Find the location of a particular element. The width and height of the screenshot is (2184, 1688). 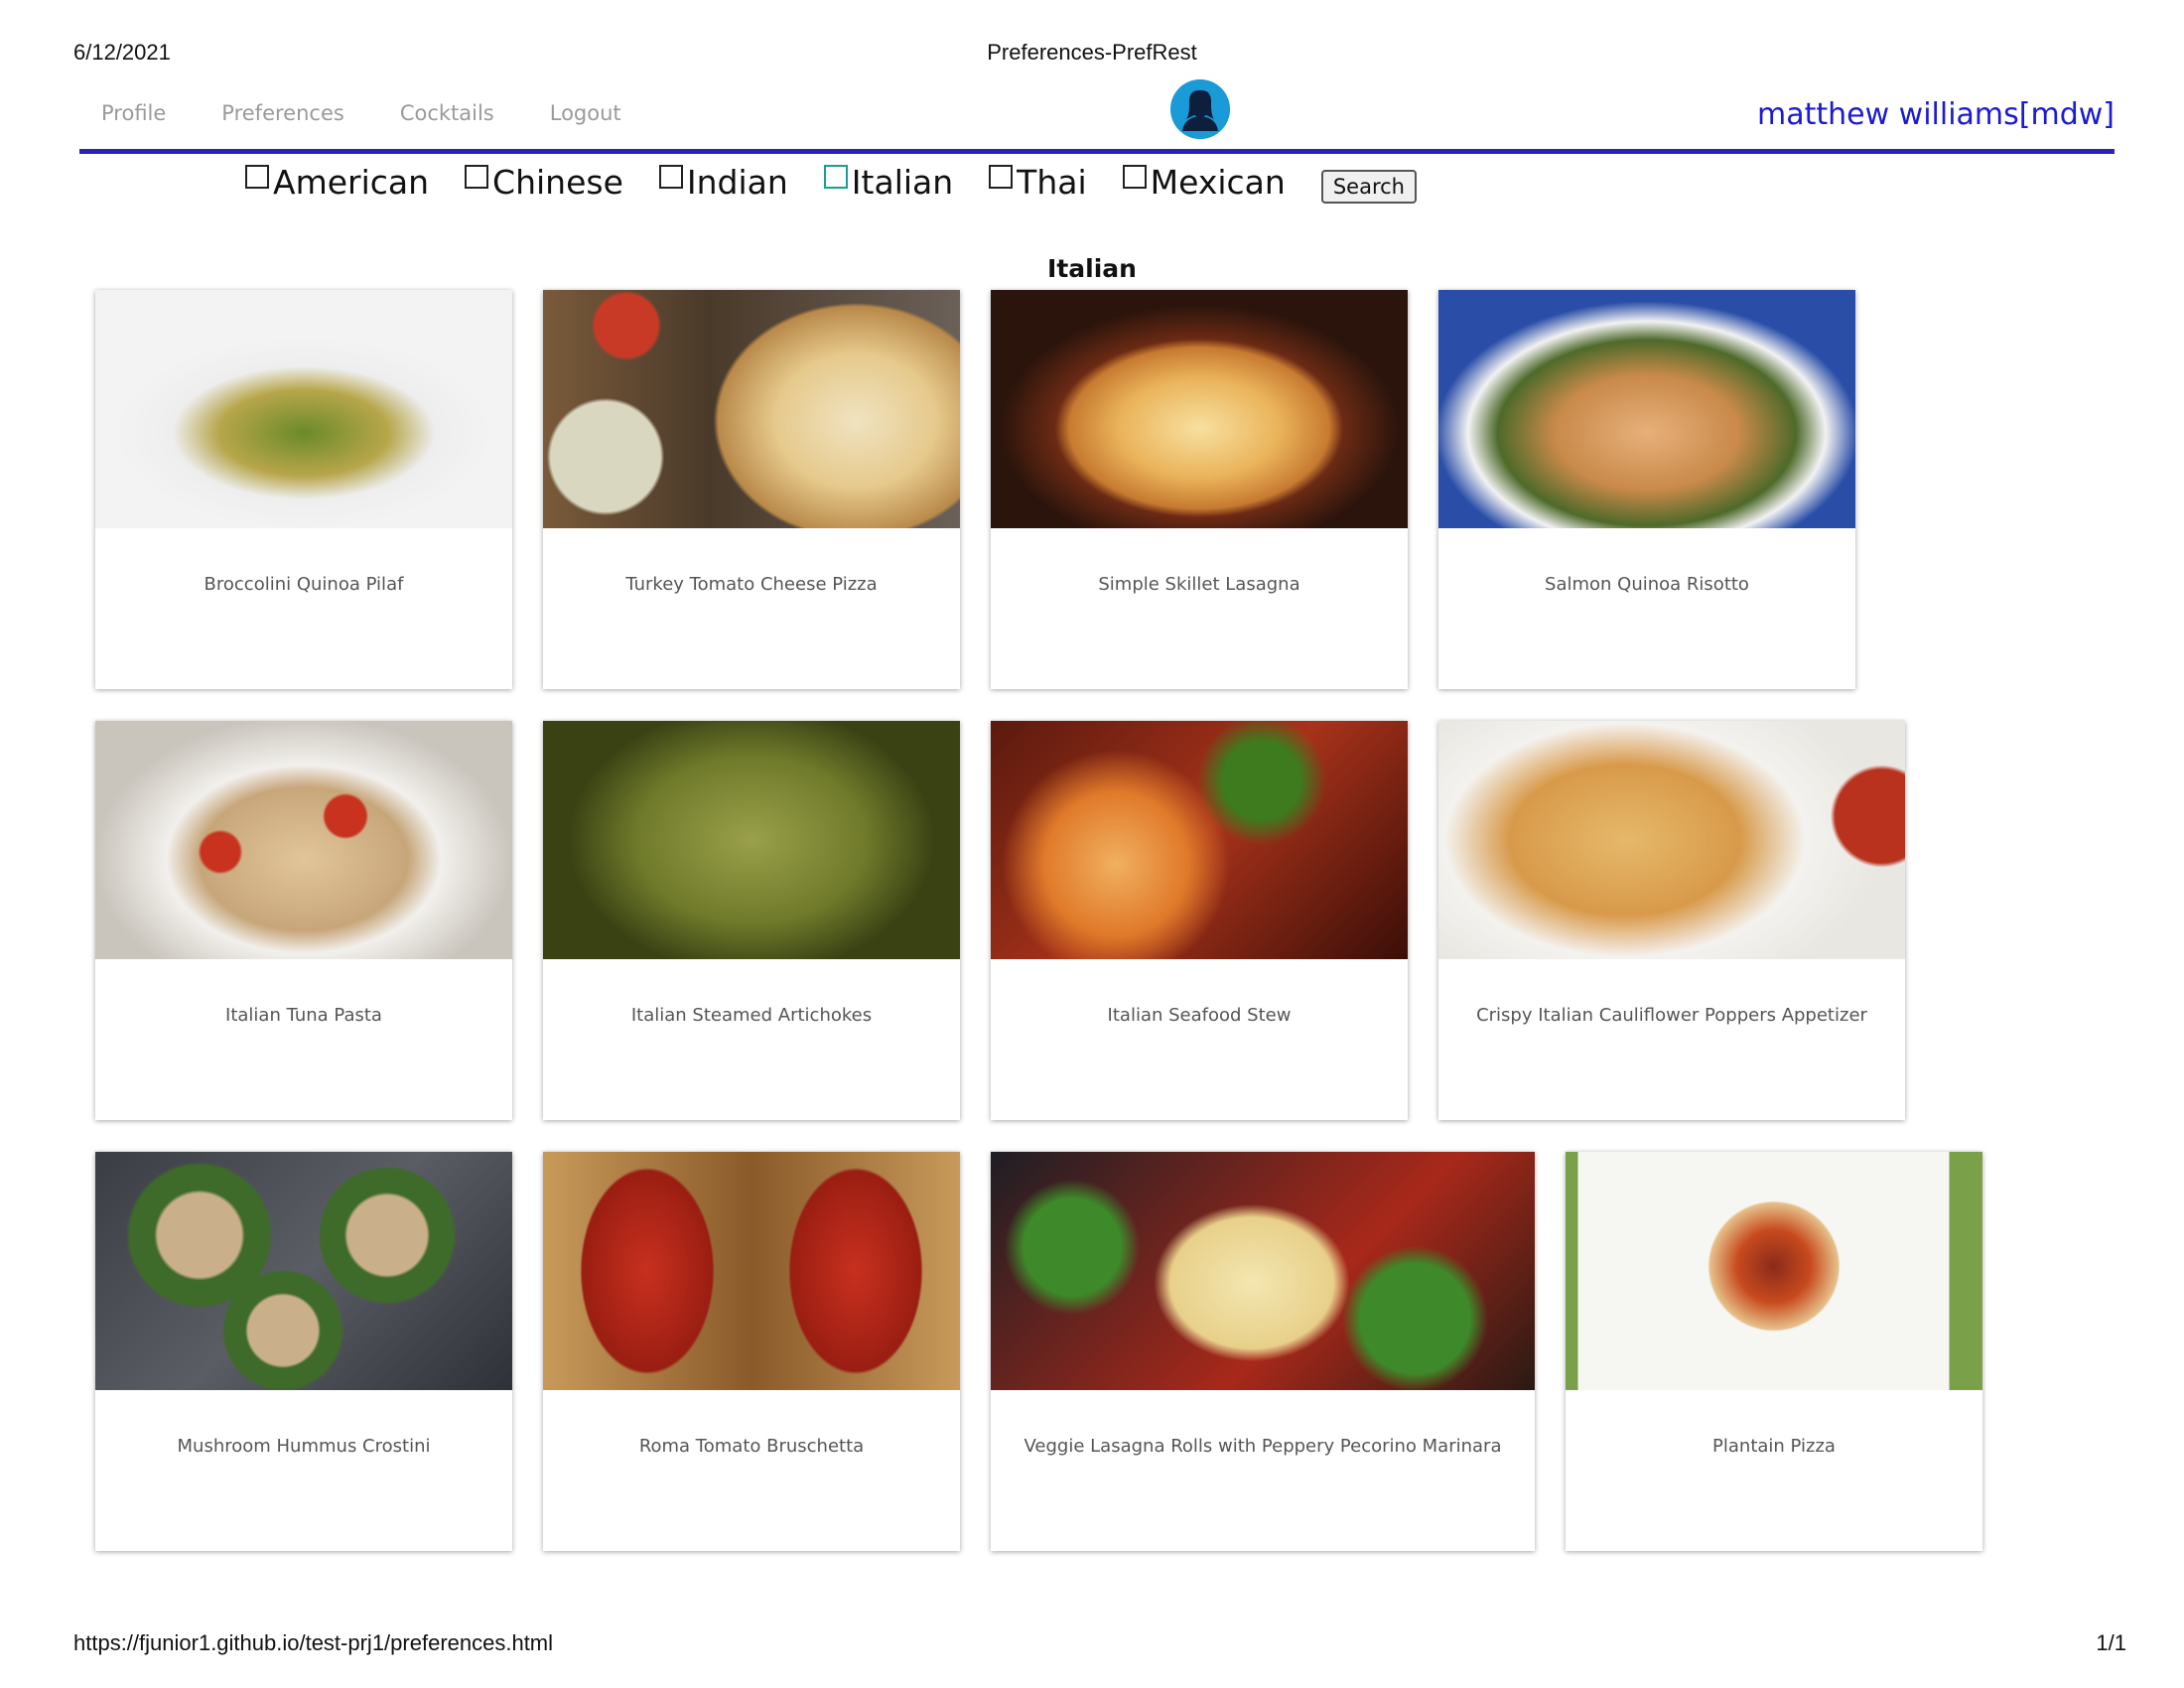

section-title: Italian is located at coordinates (1092, 268).